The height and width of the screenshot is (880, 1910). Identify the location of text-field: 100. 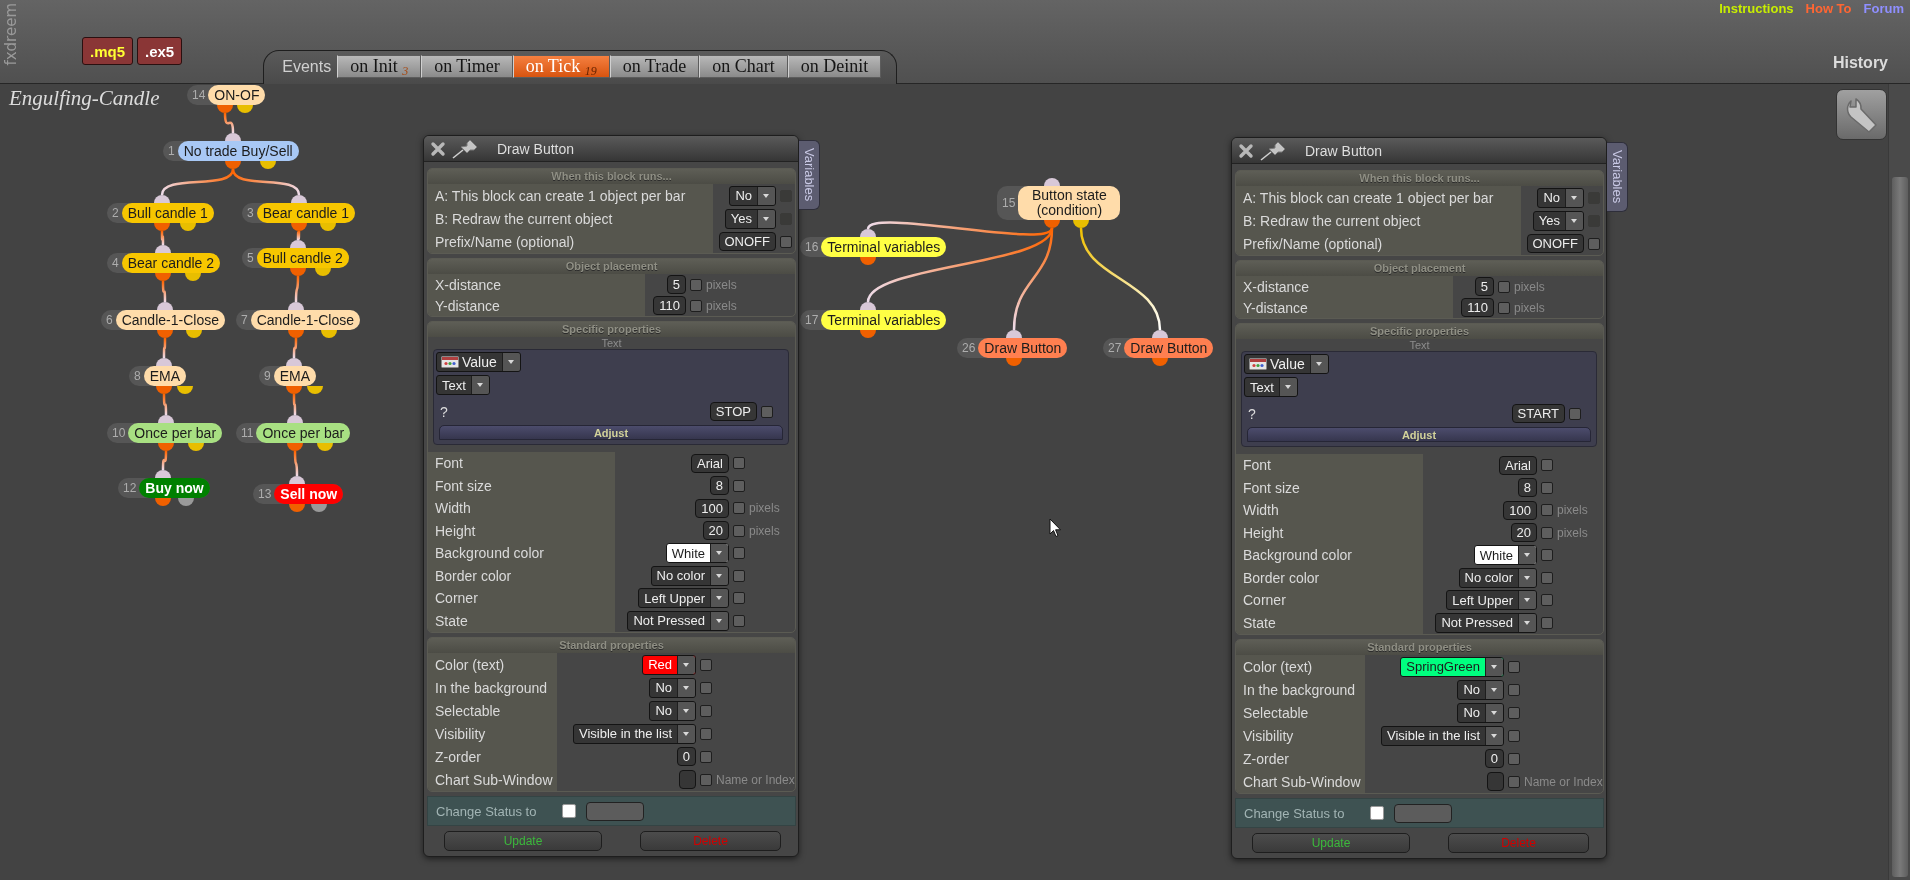
(1520, 510).